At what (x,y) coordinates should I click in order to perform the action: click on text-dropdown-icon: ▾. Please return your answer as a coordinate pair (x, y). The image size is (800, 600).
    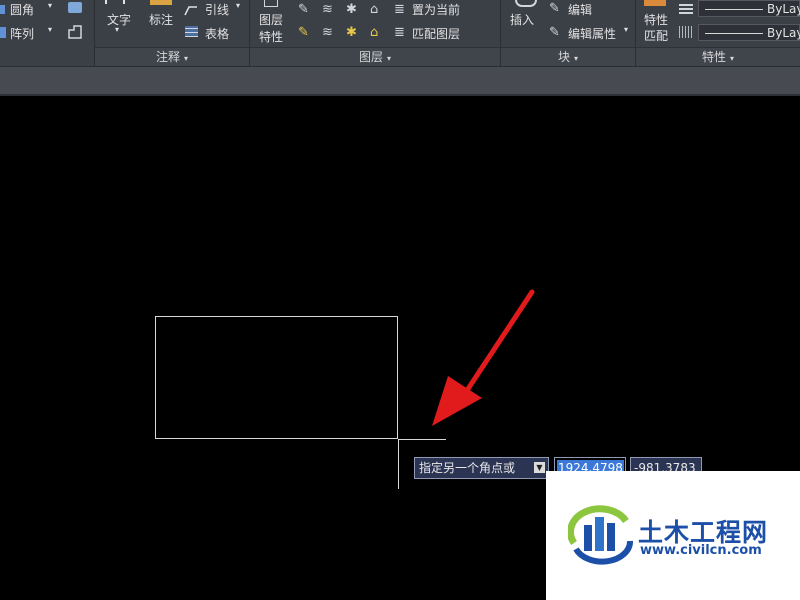
    Looking at the image, I should click on (117, 29).